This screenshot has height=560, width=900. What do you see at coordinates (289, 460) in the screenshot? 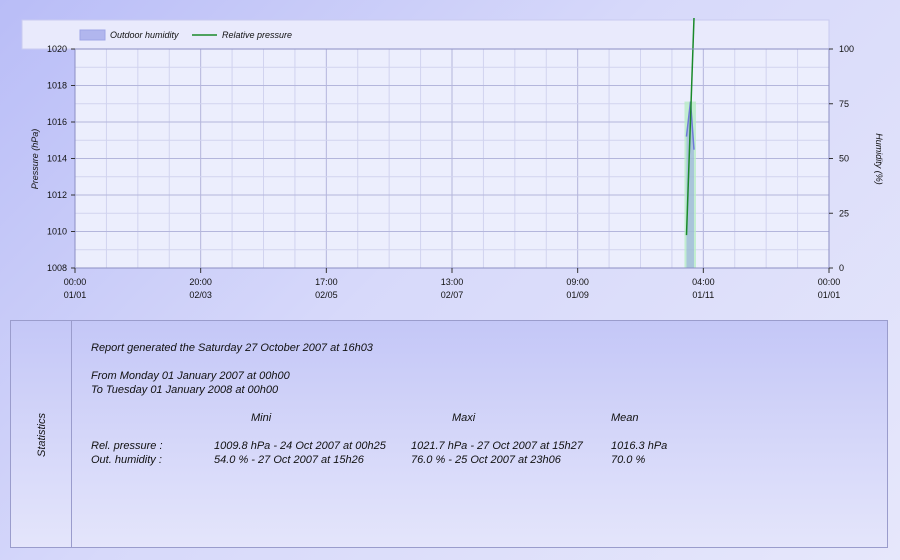
I see `row-humidity-mini: 54.0 % - 27 Oct 2007 at 15h26` at bounding box center [289, 460].